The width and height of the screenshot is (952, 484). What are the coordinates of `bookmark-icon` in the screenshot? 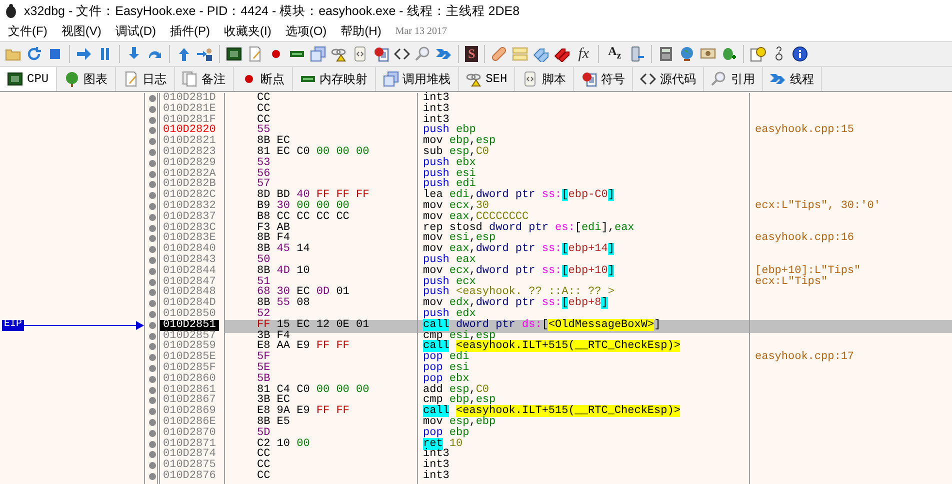 It's located at (562, 54).